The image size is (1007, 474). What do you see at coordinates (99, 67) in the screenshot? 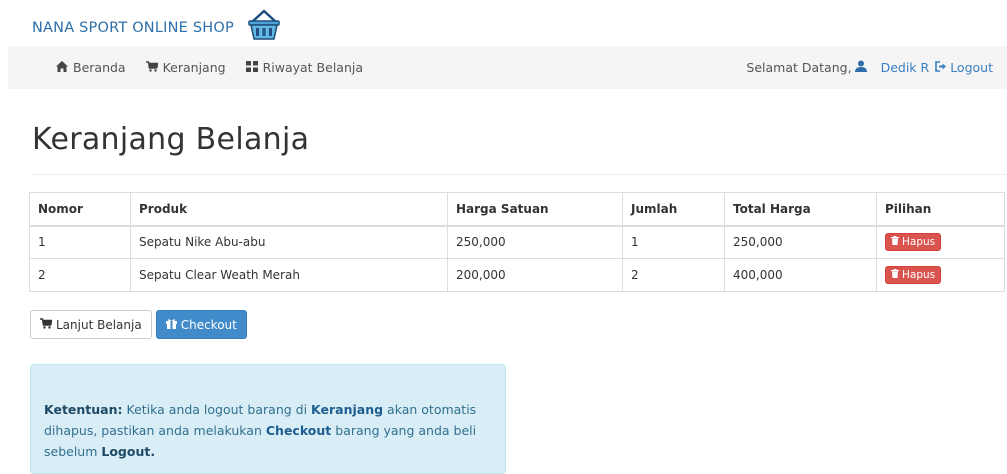
I see `nav-item-label: Beranda` at bounding box center [99, 67].